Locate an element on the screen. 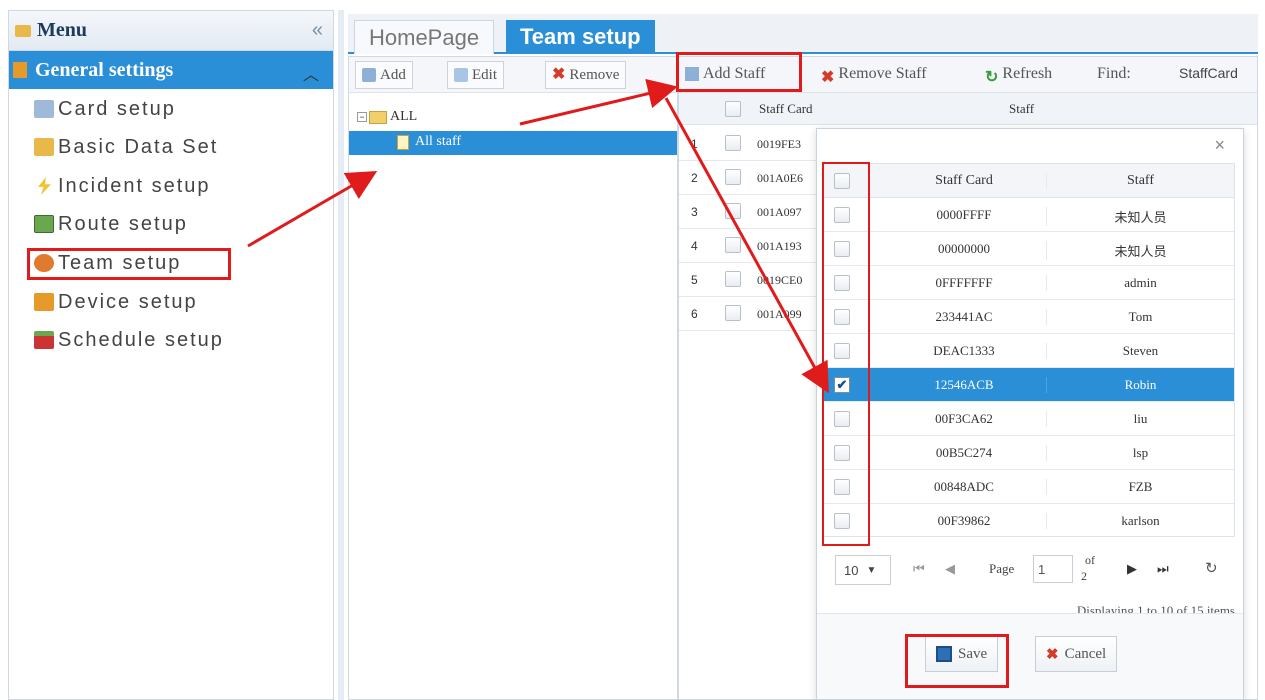 The image size is (1265, 700). list-item: 00848ADC FZB is located at coordinates (1029, 487).